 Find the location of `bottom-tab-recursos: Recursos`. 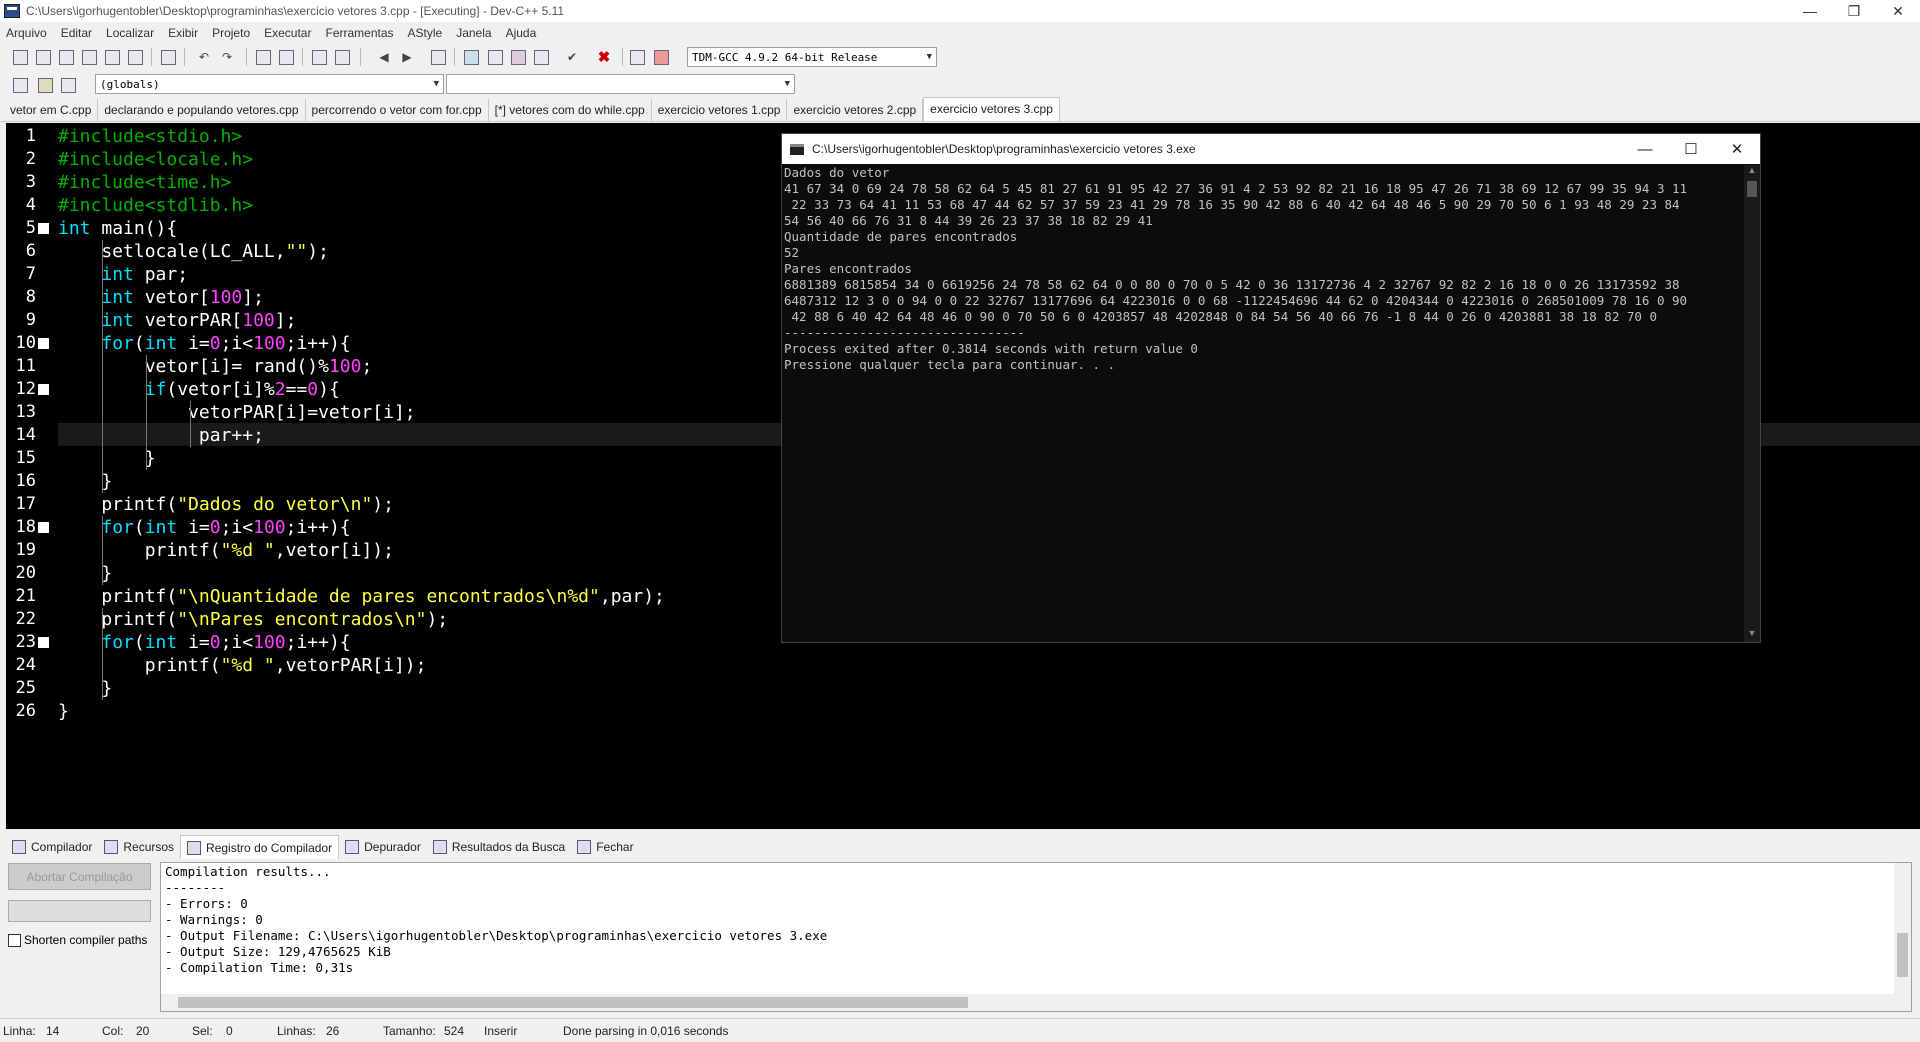

bottom-tab-recursos: Recursos is located at coordinates (139, 847).